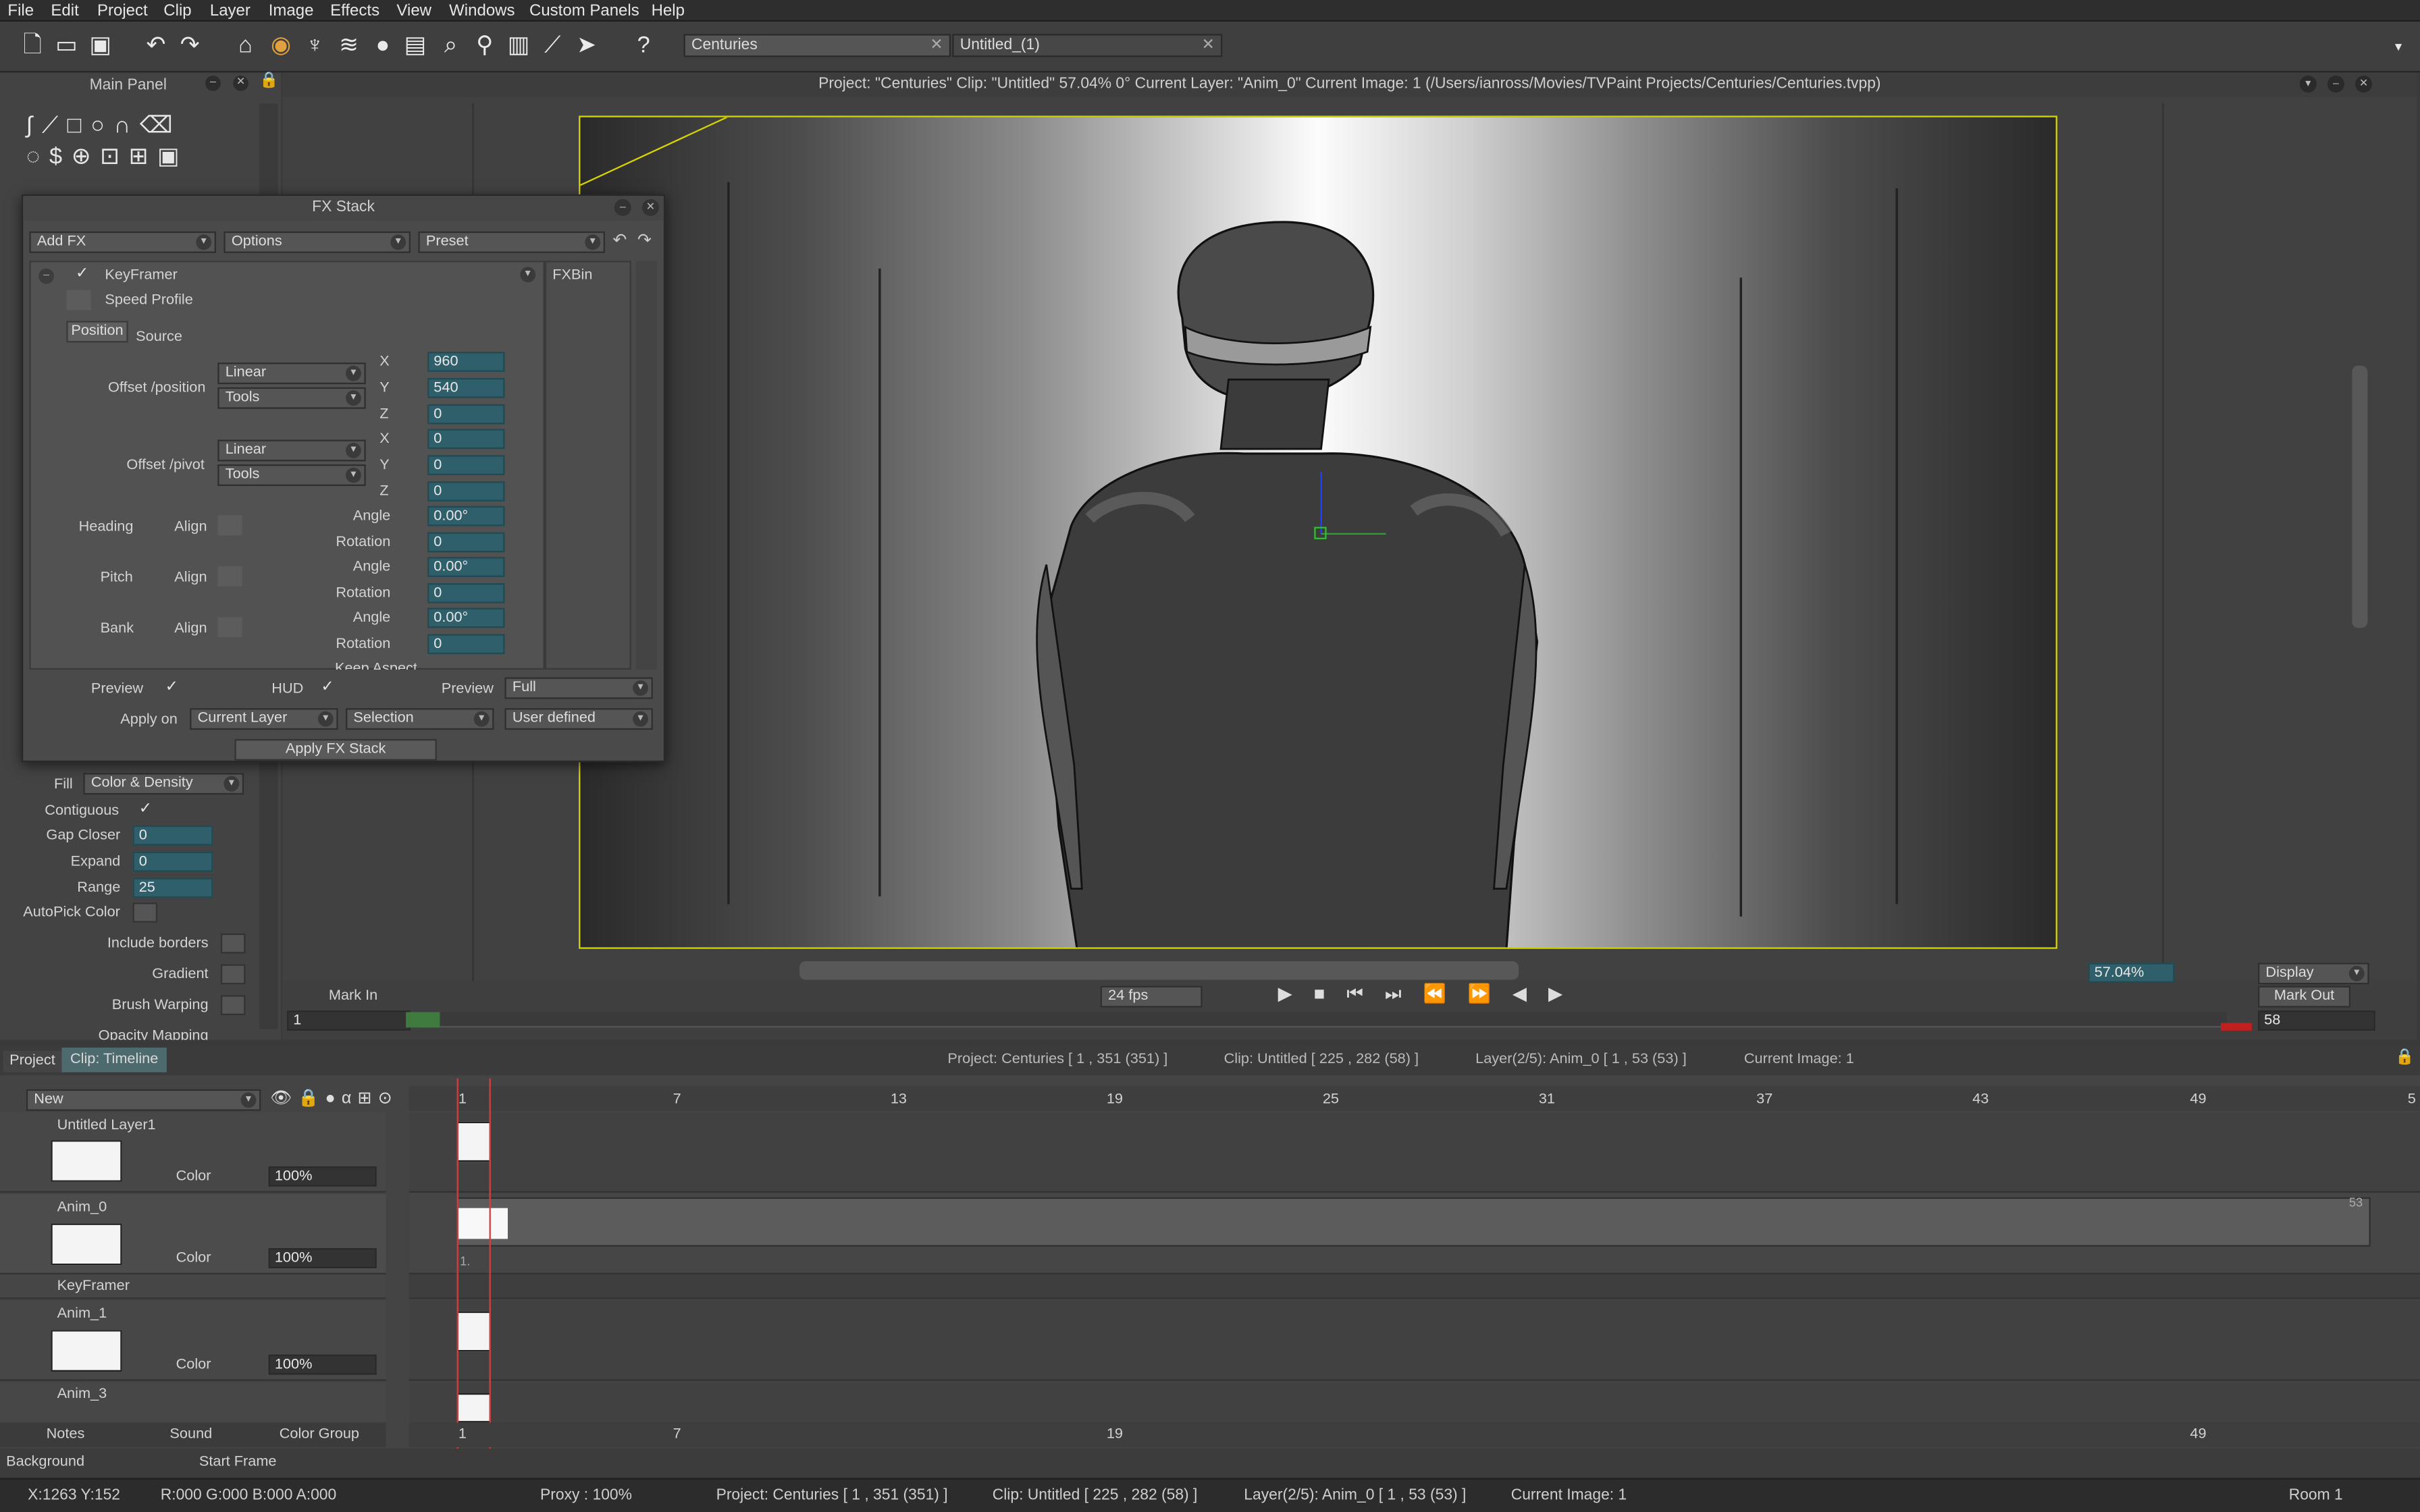  Describe the element at coordinates (190, 1434) in the screenshot. I see `tab-sound: Sound` at that location.